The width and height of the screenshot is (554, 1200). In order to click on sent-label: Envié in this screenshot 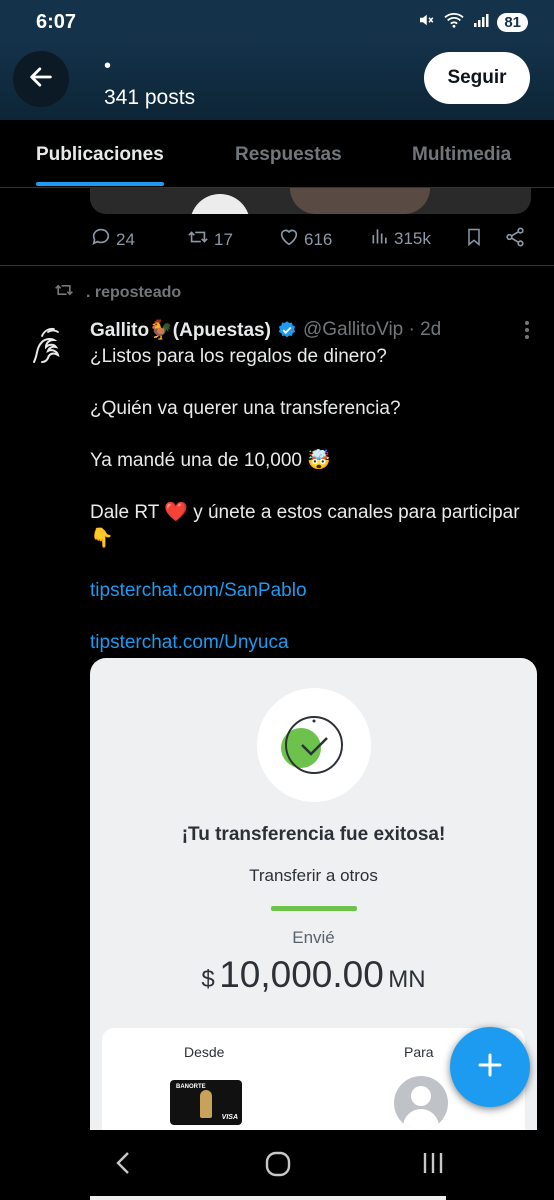, I will do `click(313, 937)`.